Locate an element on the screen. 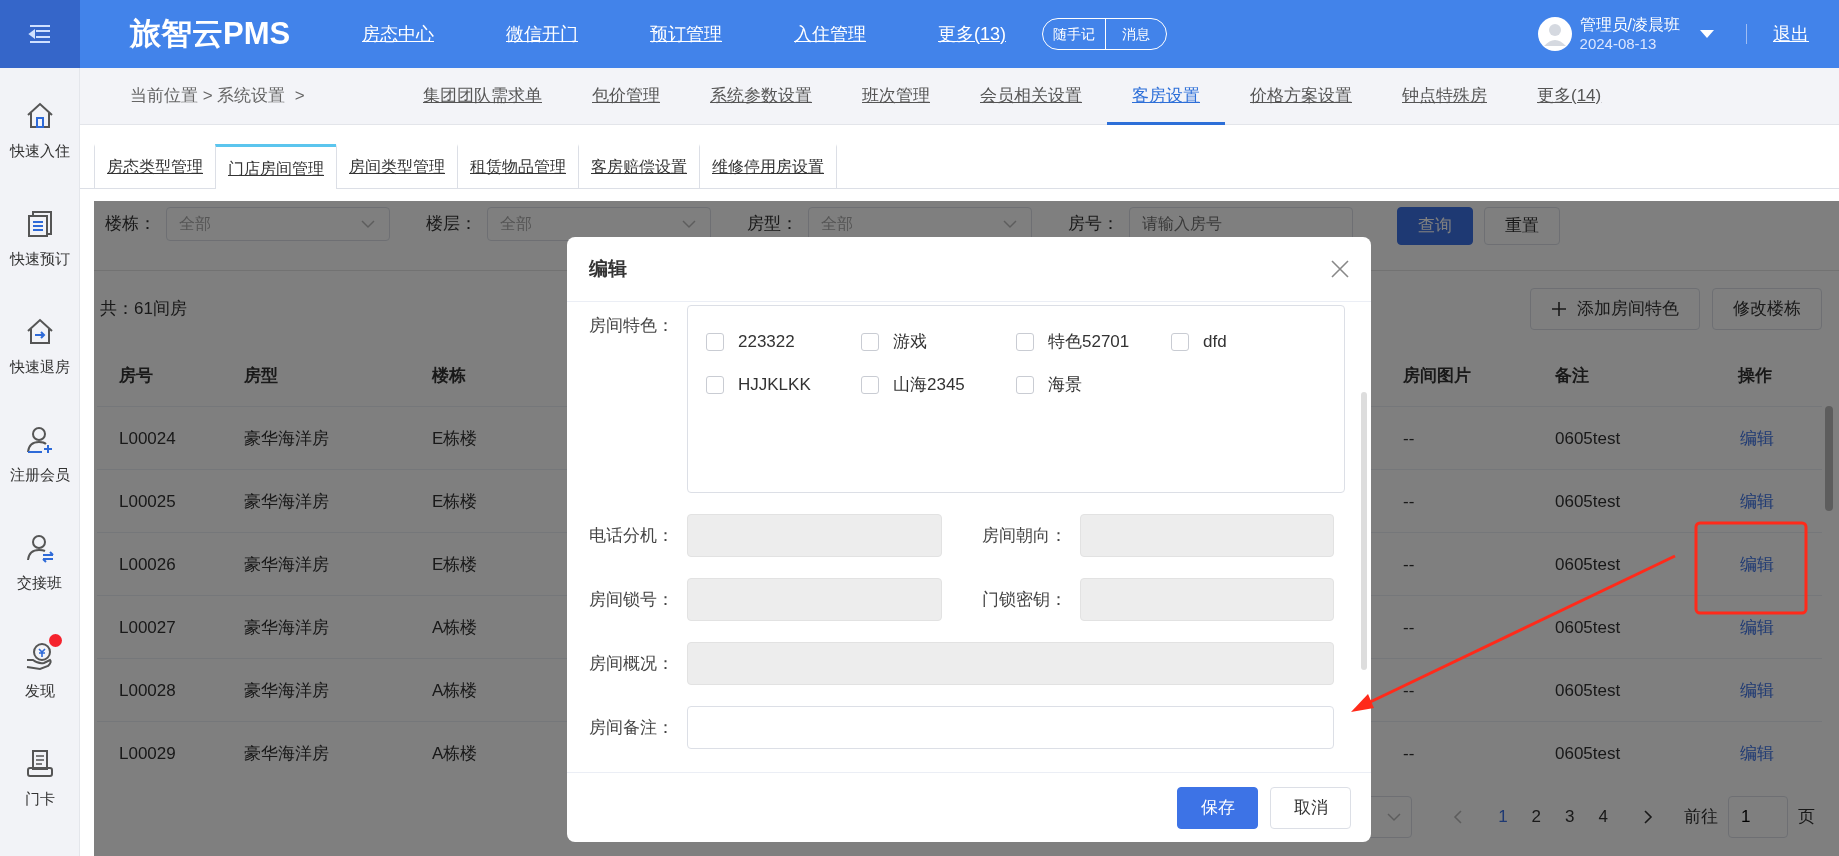  user-name: 管理员/凌晨班 is located at coordinates (1629, 24).